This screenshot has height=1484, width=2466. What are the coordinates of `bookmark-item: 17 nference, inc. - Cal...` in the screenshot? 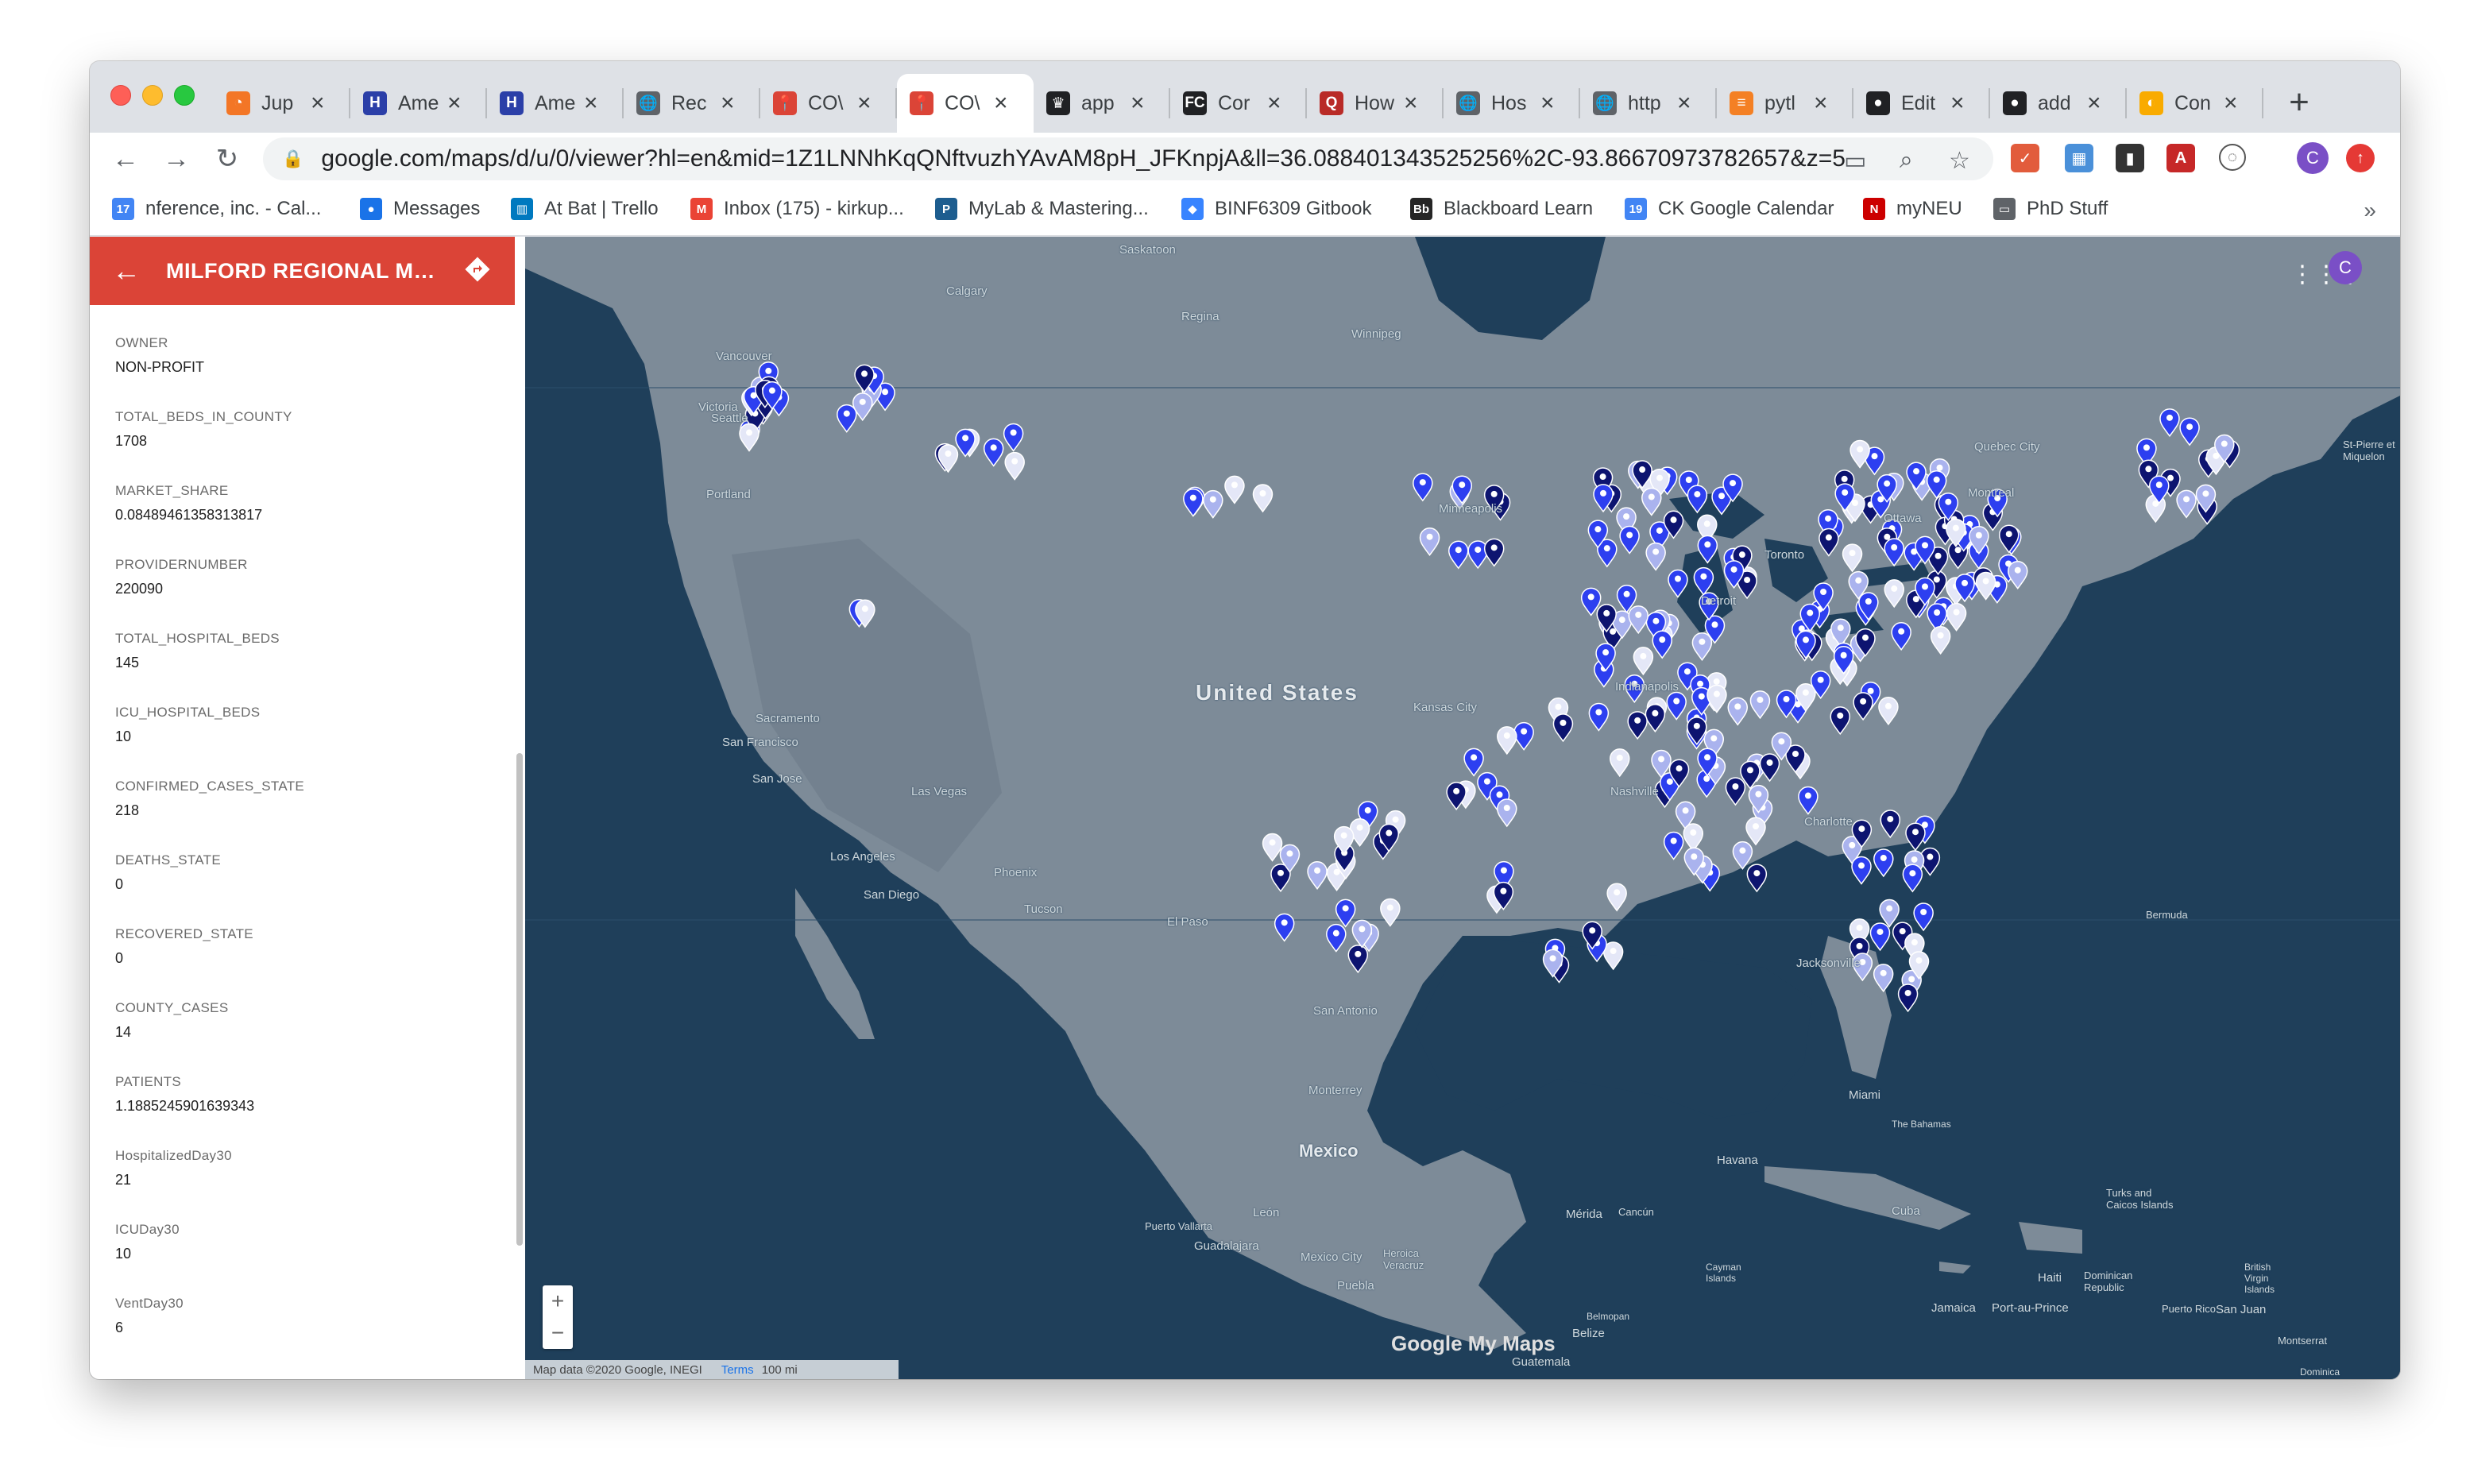 It's located at (216, 209).